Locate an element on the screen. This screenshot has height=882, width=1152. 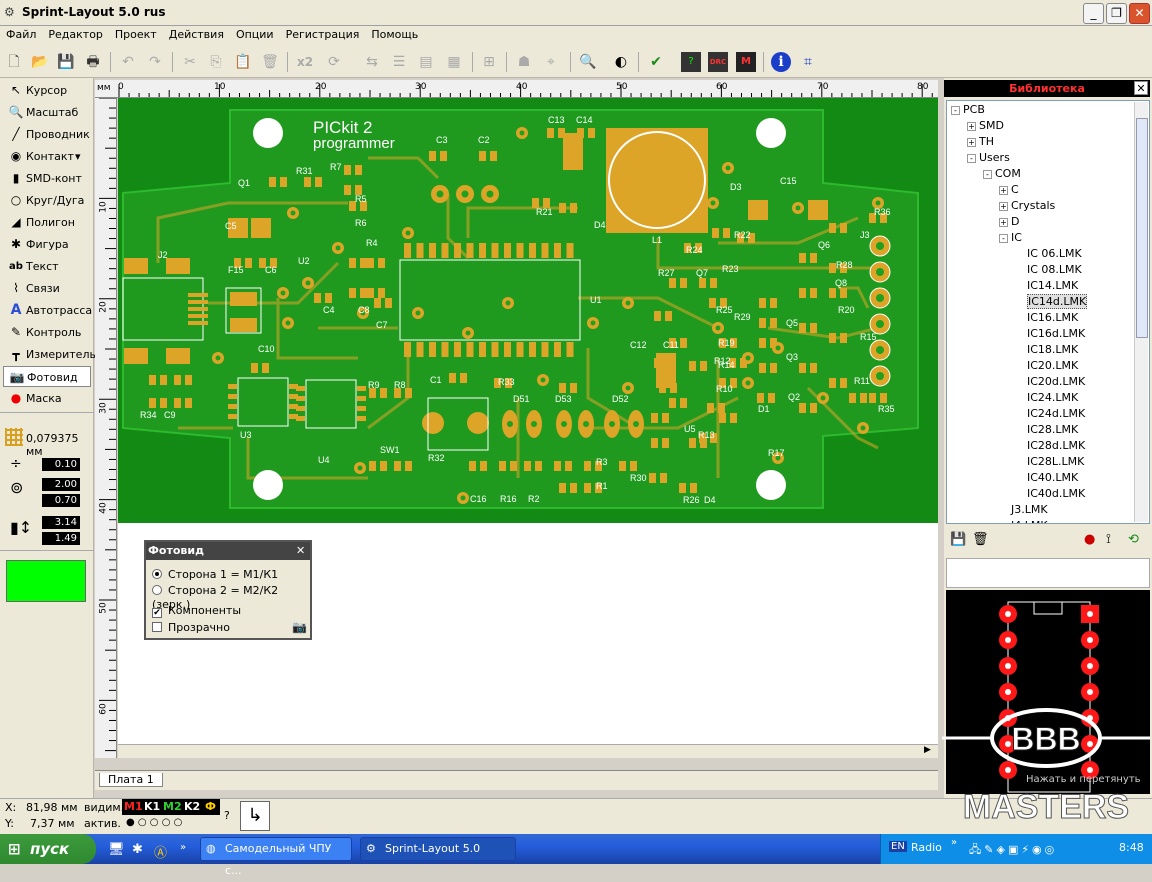
tool-track: ╱ Проводник is located at coordinates (47, 134).